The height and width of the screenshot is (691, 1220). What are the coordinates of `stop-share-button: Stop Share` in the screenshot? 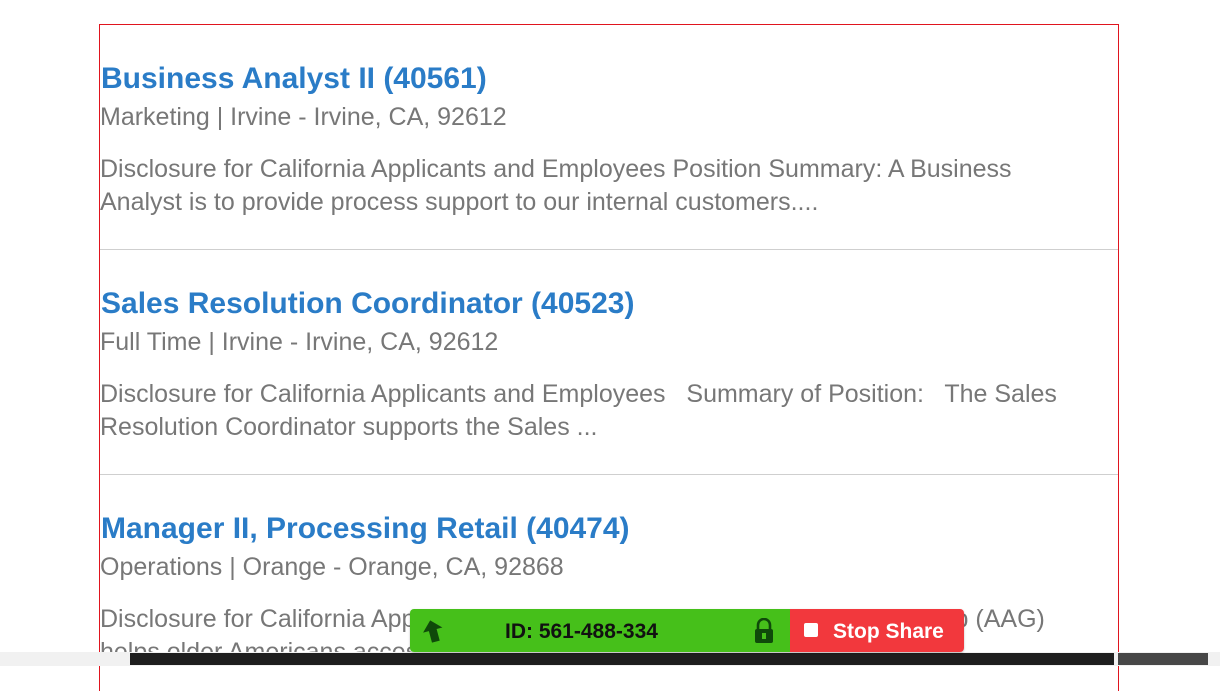 It's located at (877, 630).